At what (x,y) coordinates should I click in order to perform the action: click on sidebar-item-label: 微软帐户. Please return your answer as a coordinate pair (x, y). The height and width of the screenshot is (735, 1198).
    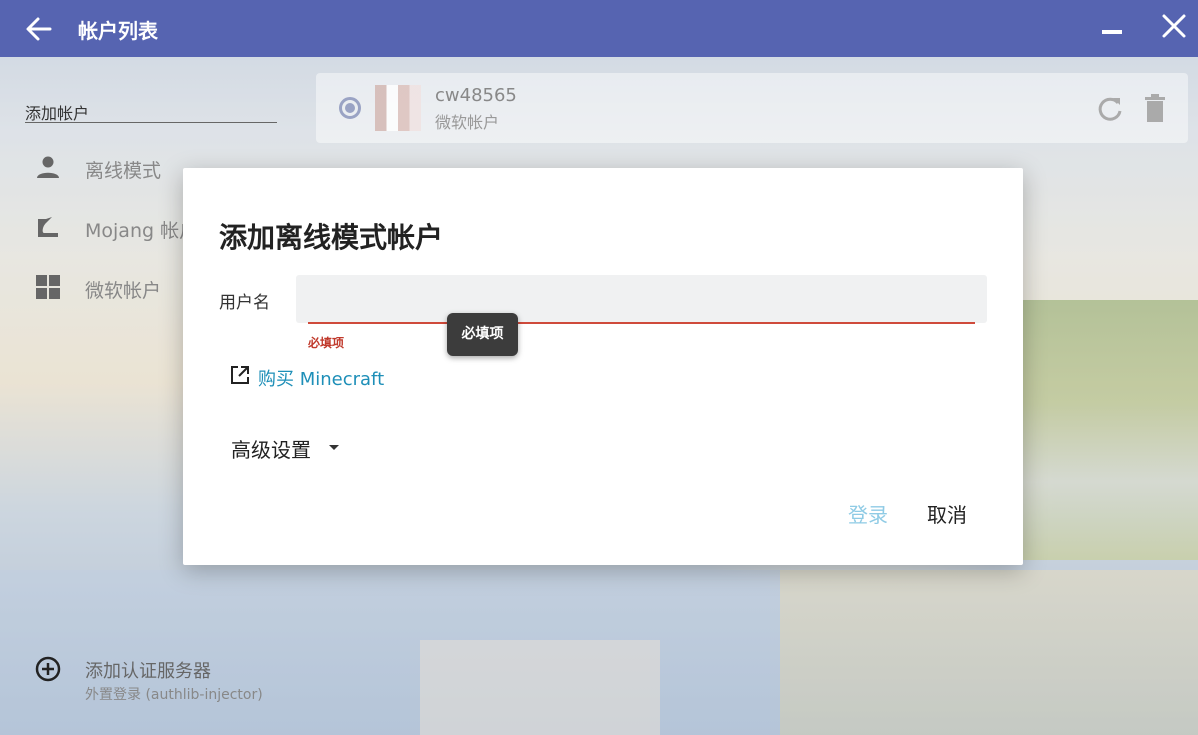
    Looking at the image, I should click on (123, 291).